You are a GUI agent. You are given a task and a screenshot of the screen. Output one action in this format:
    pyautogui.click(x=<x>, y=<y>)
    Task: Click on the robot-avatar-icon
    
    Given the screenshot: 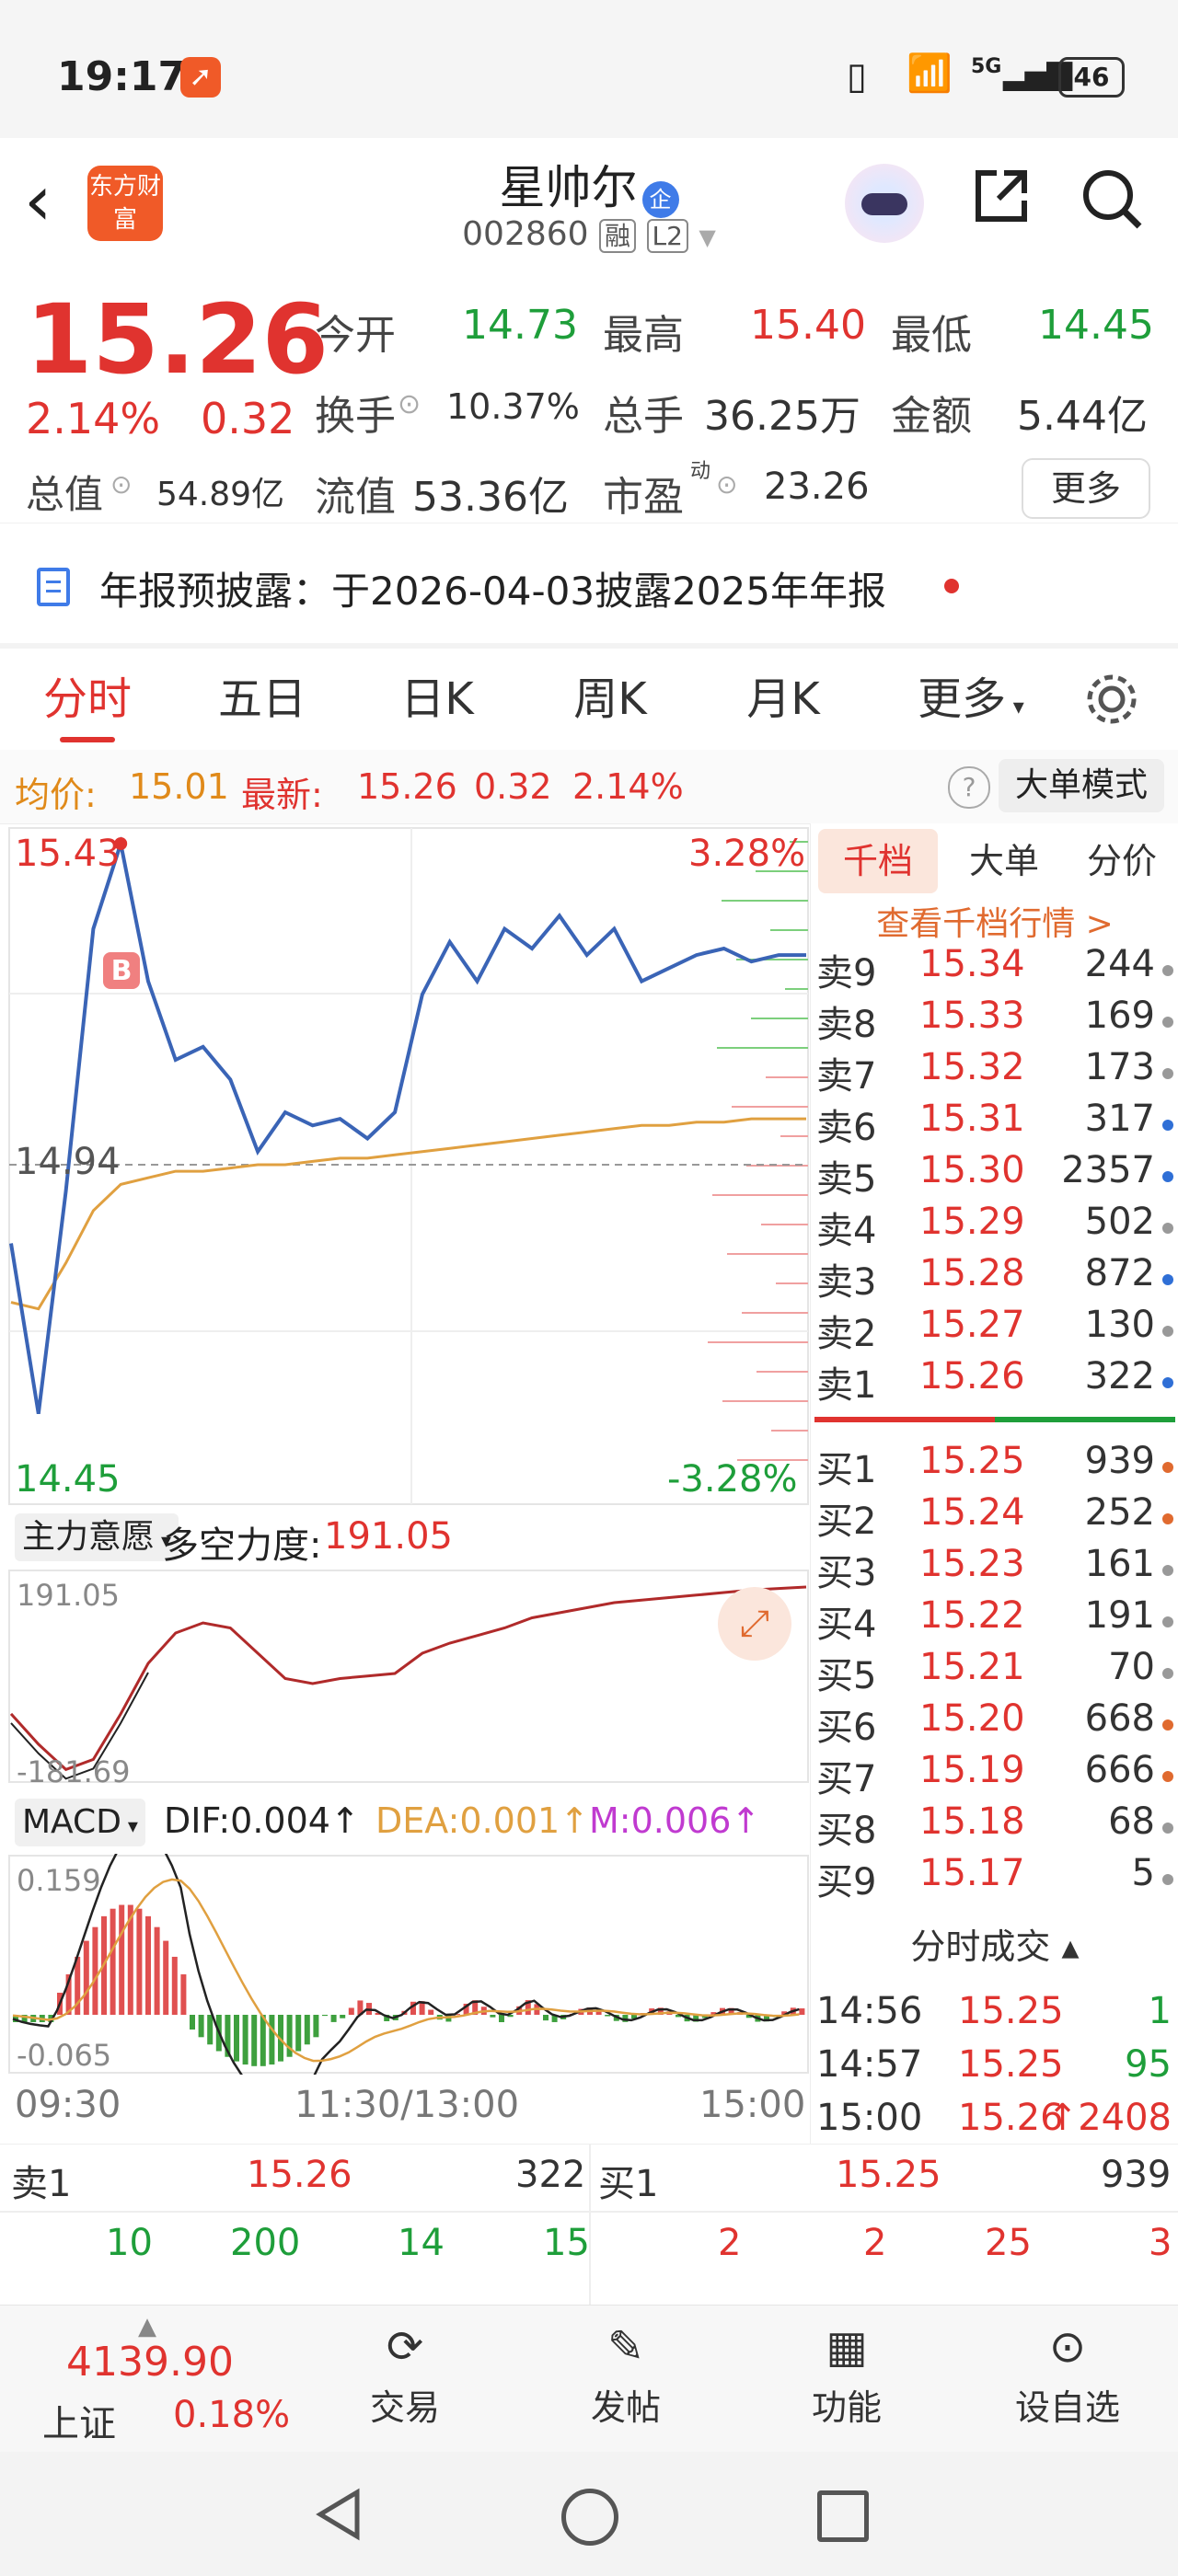 What is the action you would take?
    pyautogui.click(x=884, y=203)
    